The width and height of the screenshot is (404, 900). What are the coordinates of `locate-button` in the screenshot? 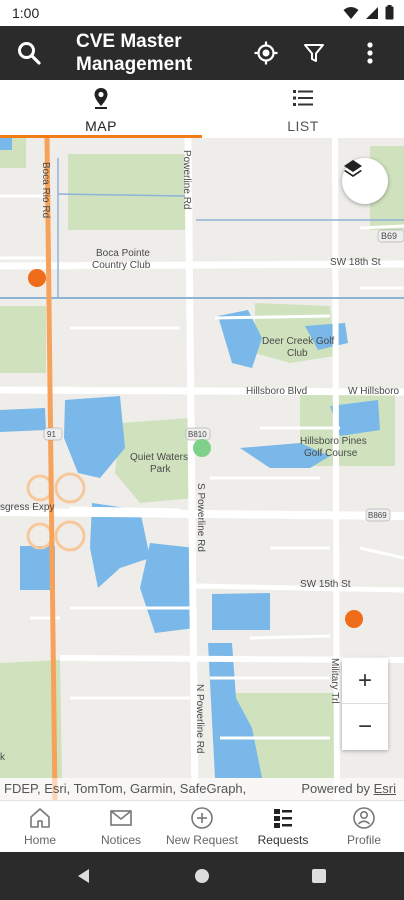 It's located at (266, 53).